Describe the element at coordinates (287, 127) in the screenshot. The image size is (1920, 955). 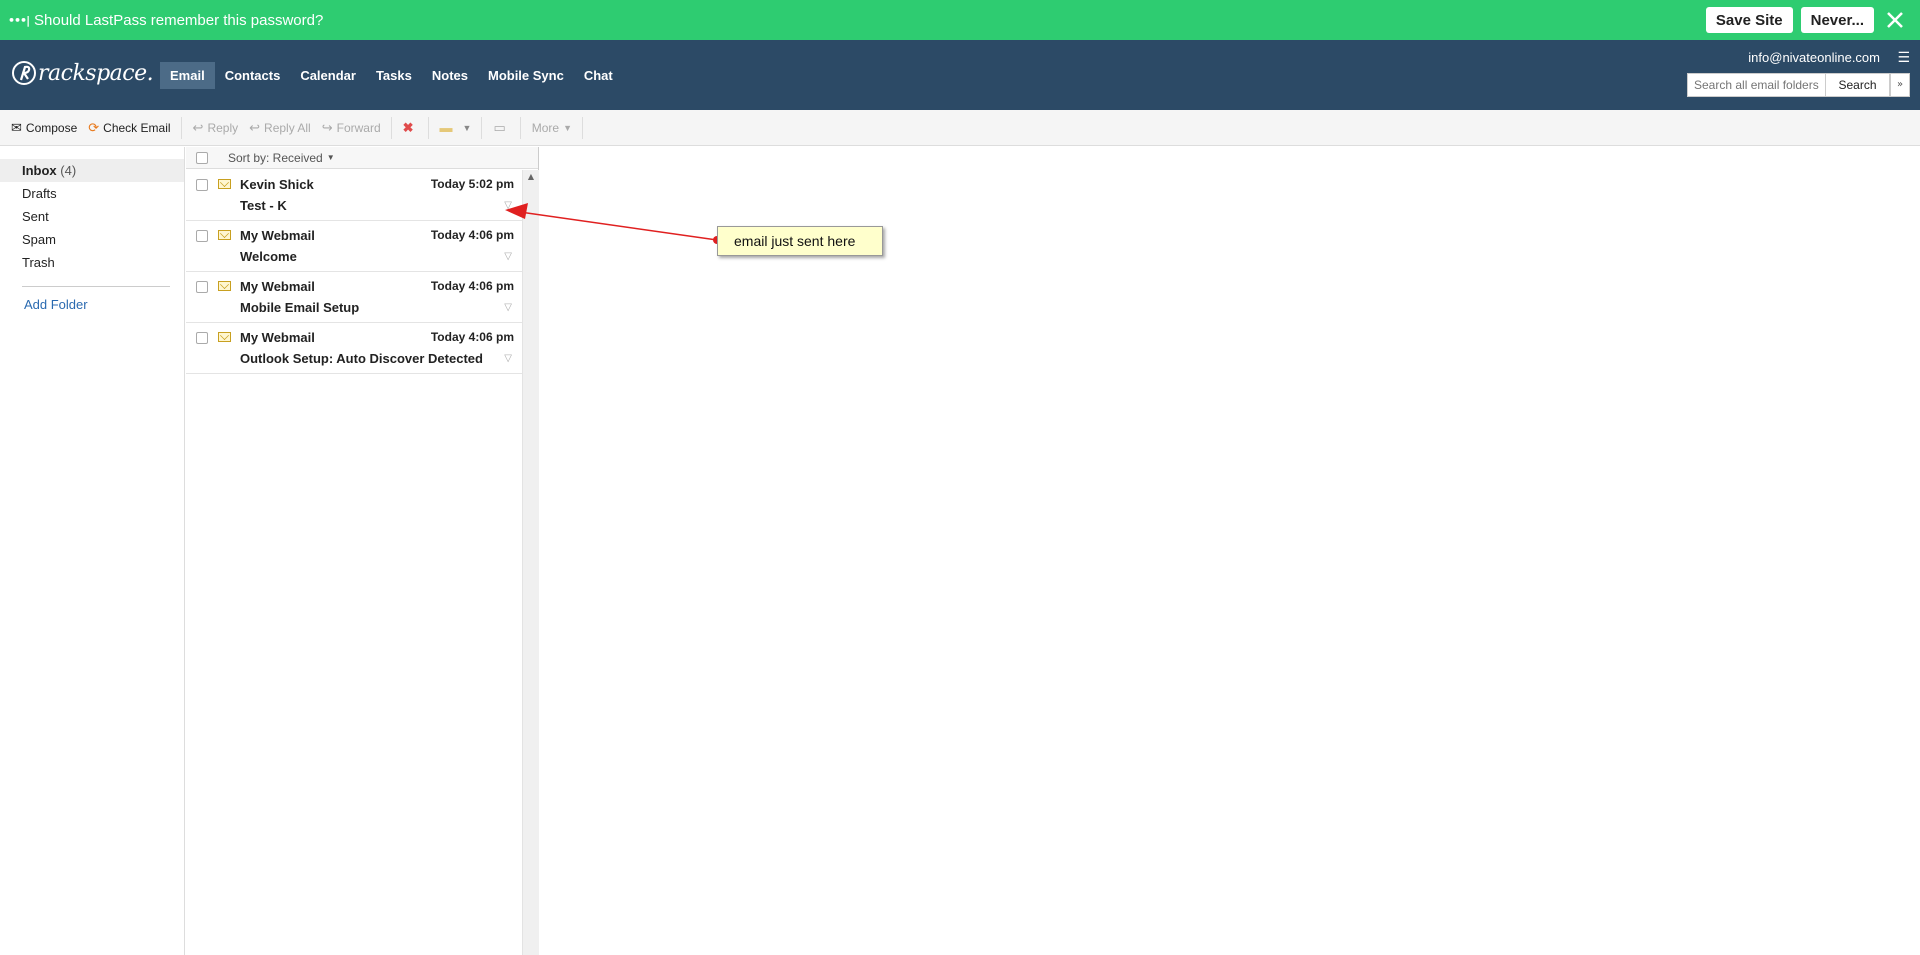
I see `reply-all-label: Reply All` at that location.